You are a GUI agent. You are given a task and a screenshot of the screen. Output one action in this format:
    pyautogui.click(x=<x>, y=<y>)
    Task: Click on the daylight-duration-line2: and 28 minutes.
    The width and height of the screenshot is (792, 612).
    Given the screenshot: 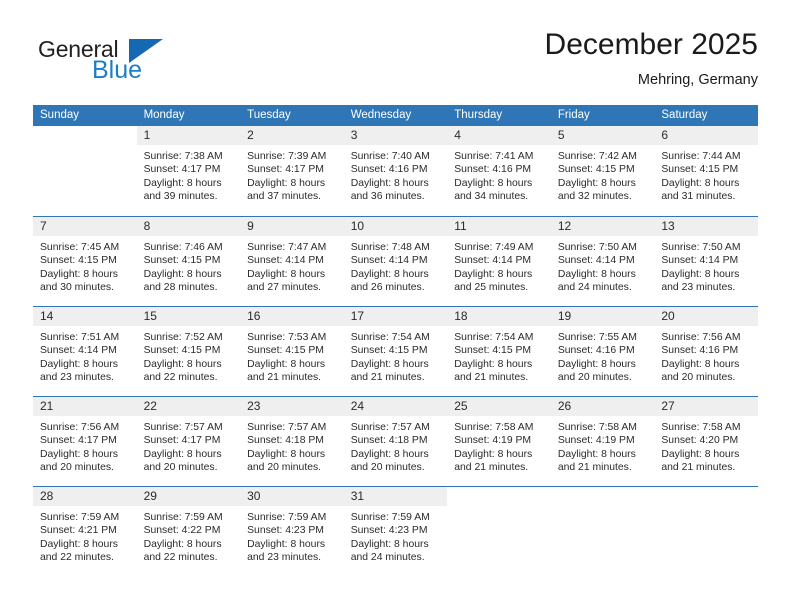 What is the action you would take?
    pyautogui.click(x=180, y=287)
    